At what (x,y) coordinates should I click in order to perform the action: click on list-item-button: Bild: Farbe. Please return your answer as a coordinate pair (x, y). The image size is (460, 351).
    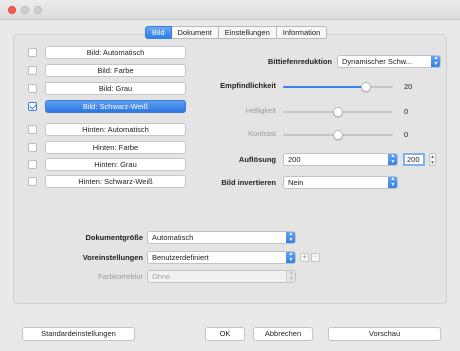
    Looking at the image, I should click on (115, 70).